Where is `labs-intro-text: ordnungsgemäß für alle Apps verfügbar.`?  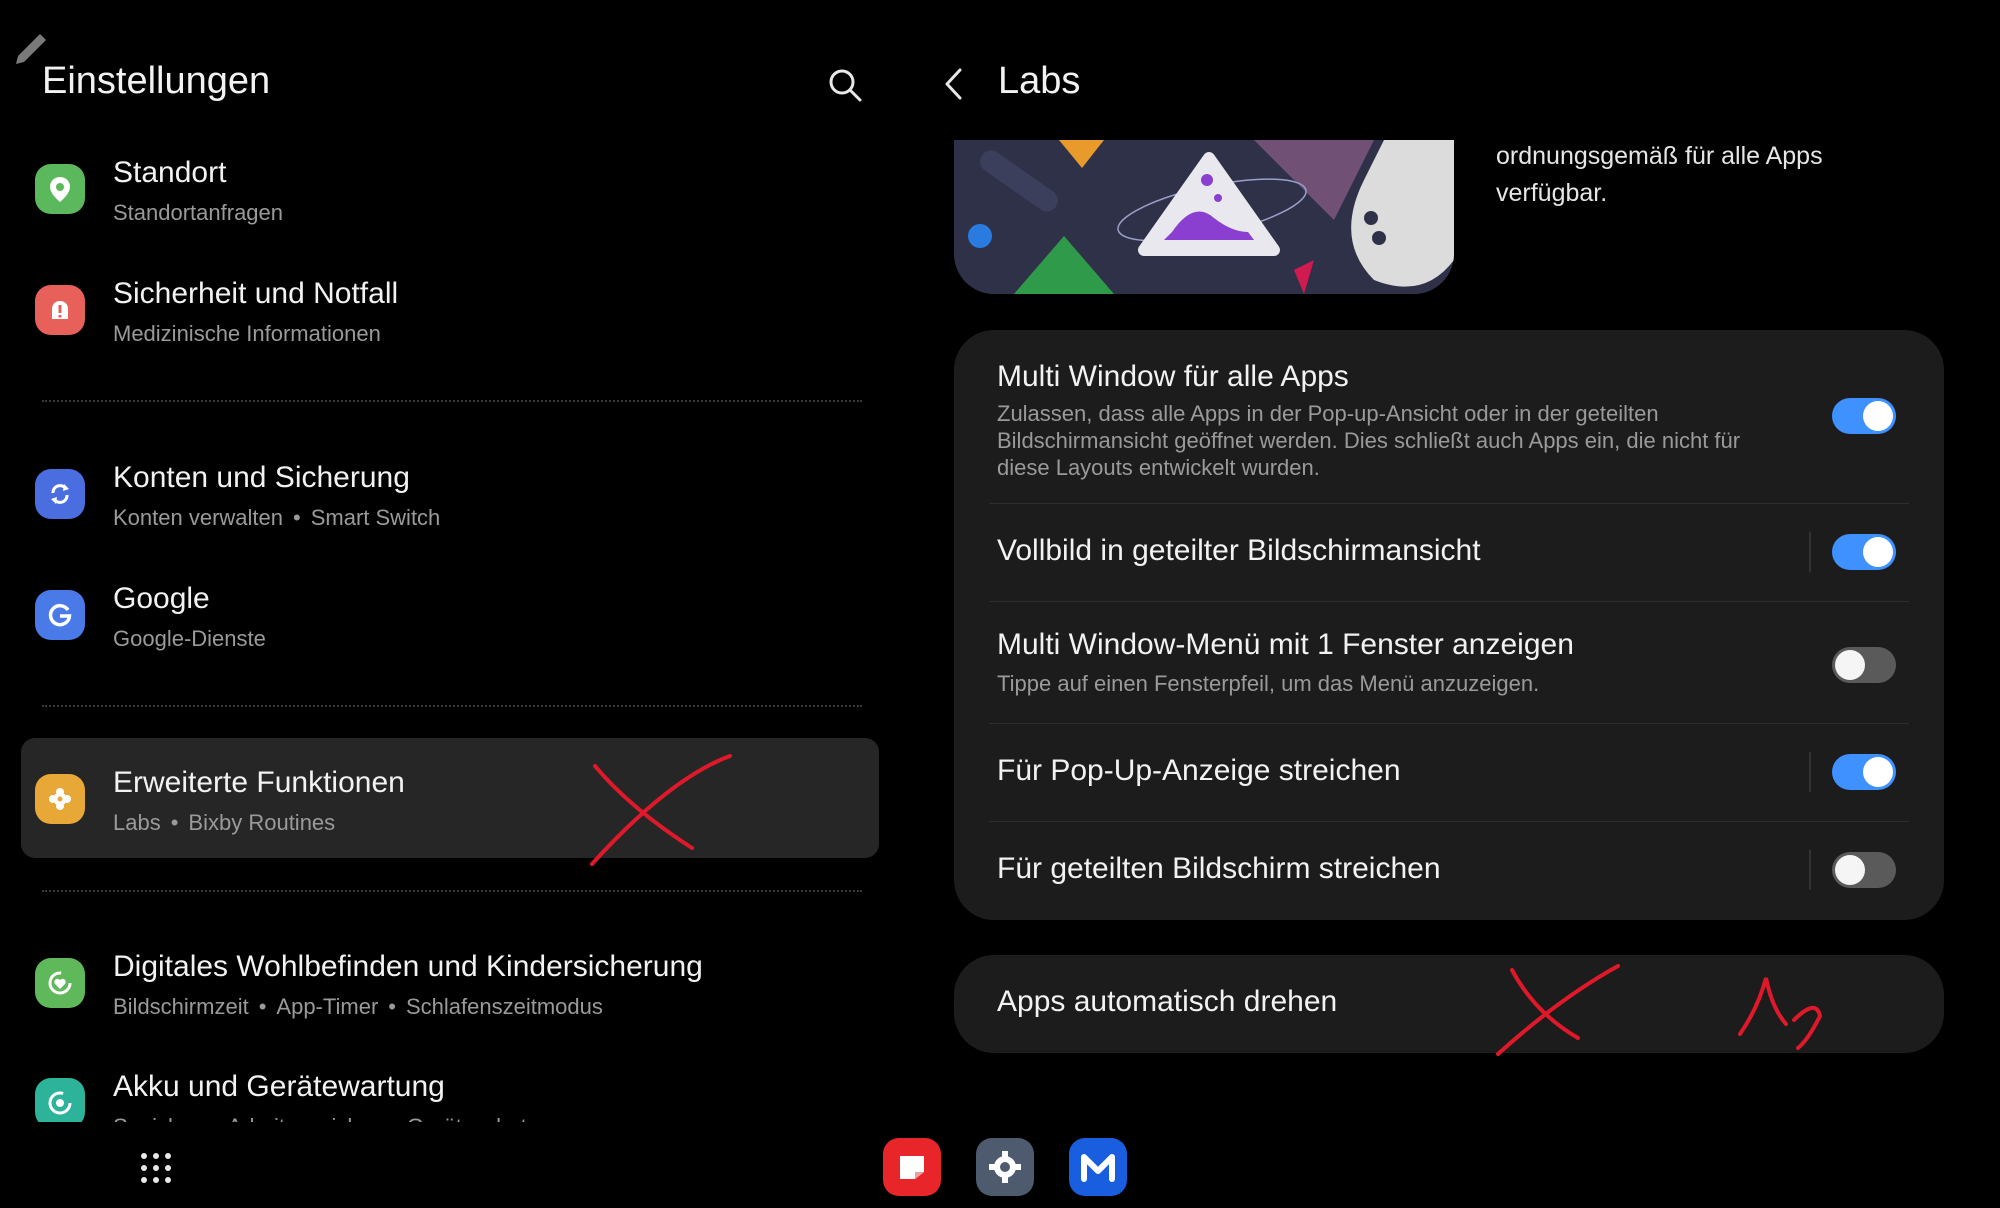 labs-intro-text: ordnungsgemäß für alle Apps verfügbar. is located at coordinates (1659, 174).